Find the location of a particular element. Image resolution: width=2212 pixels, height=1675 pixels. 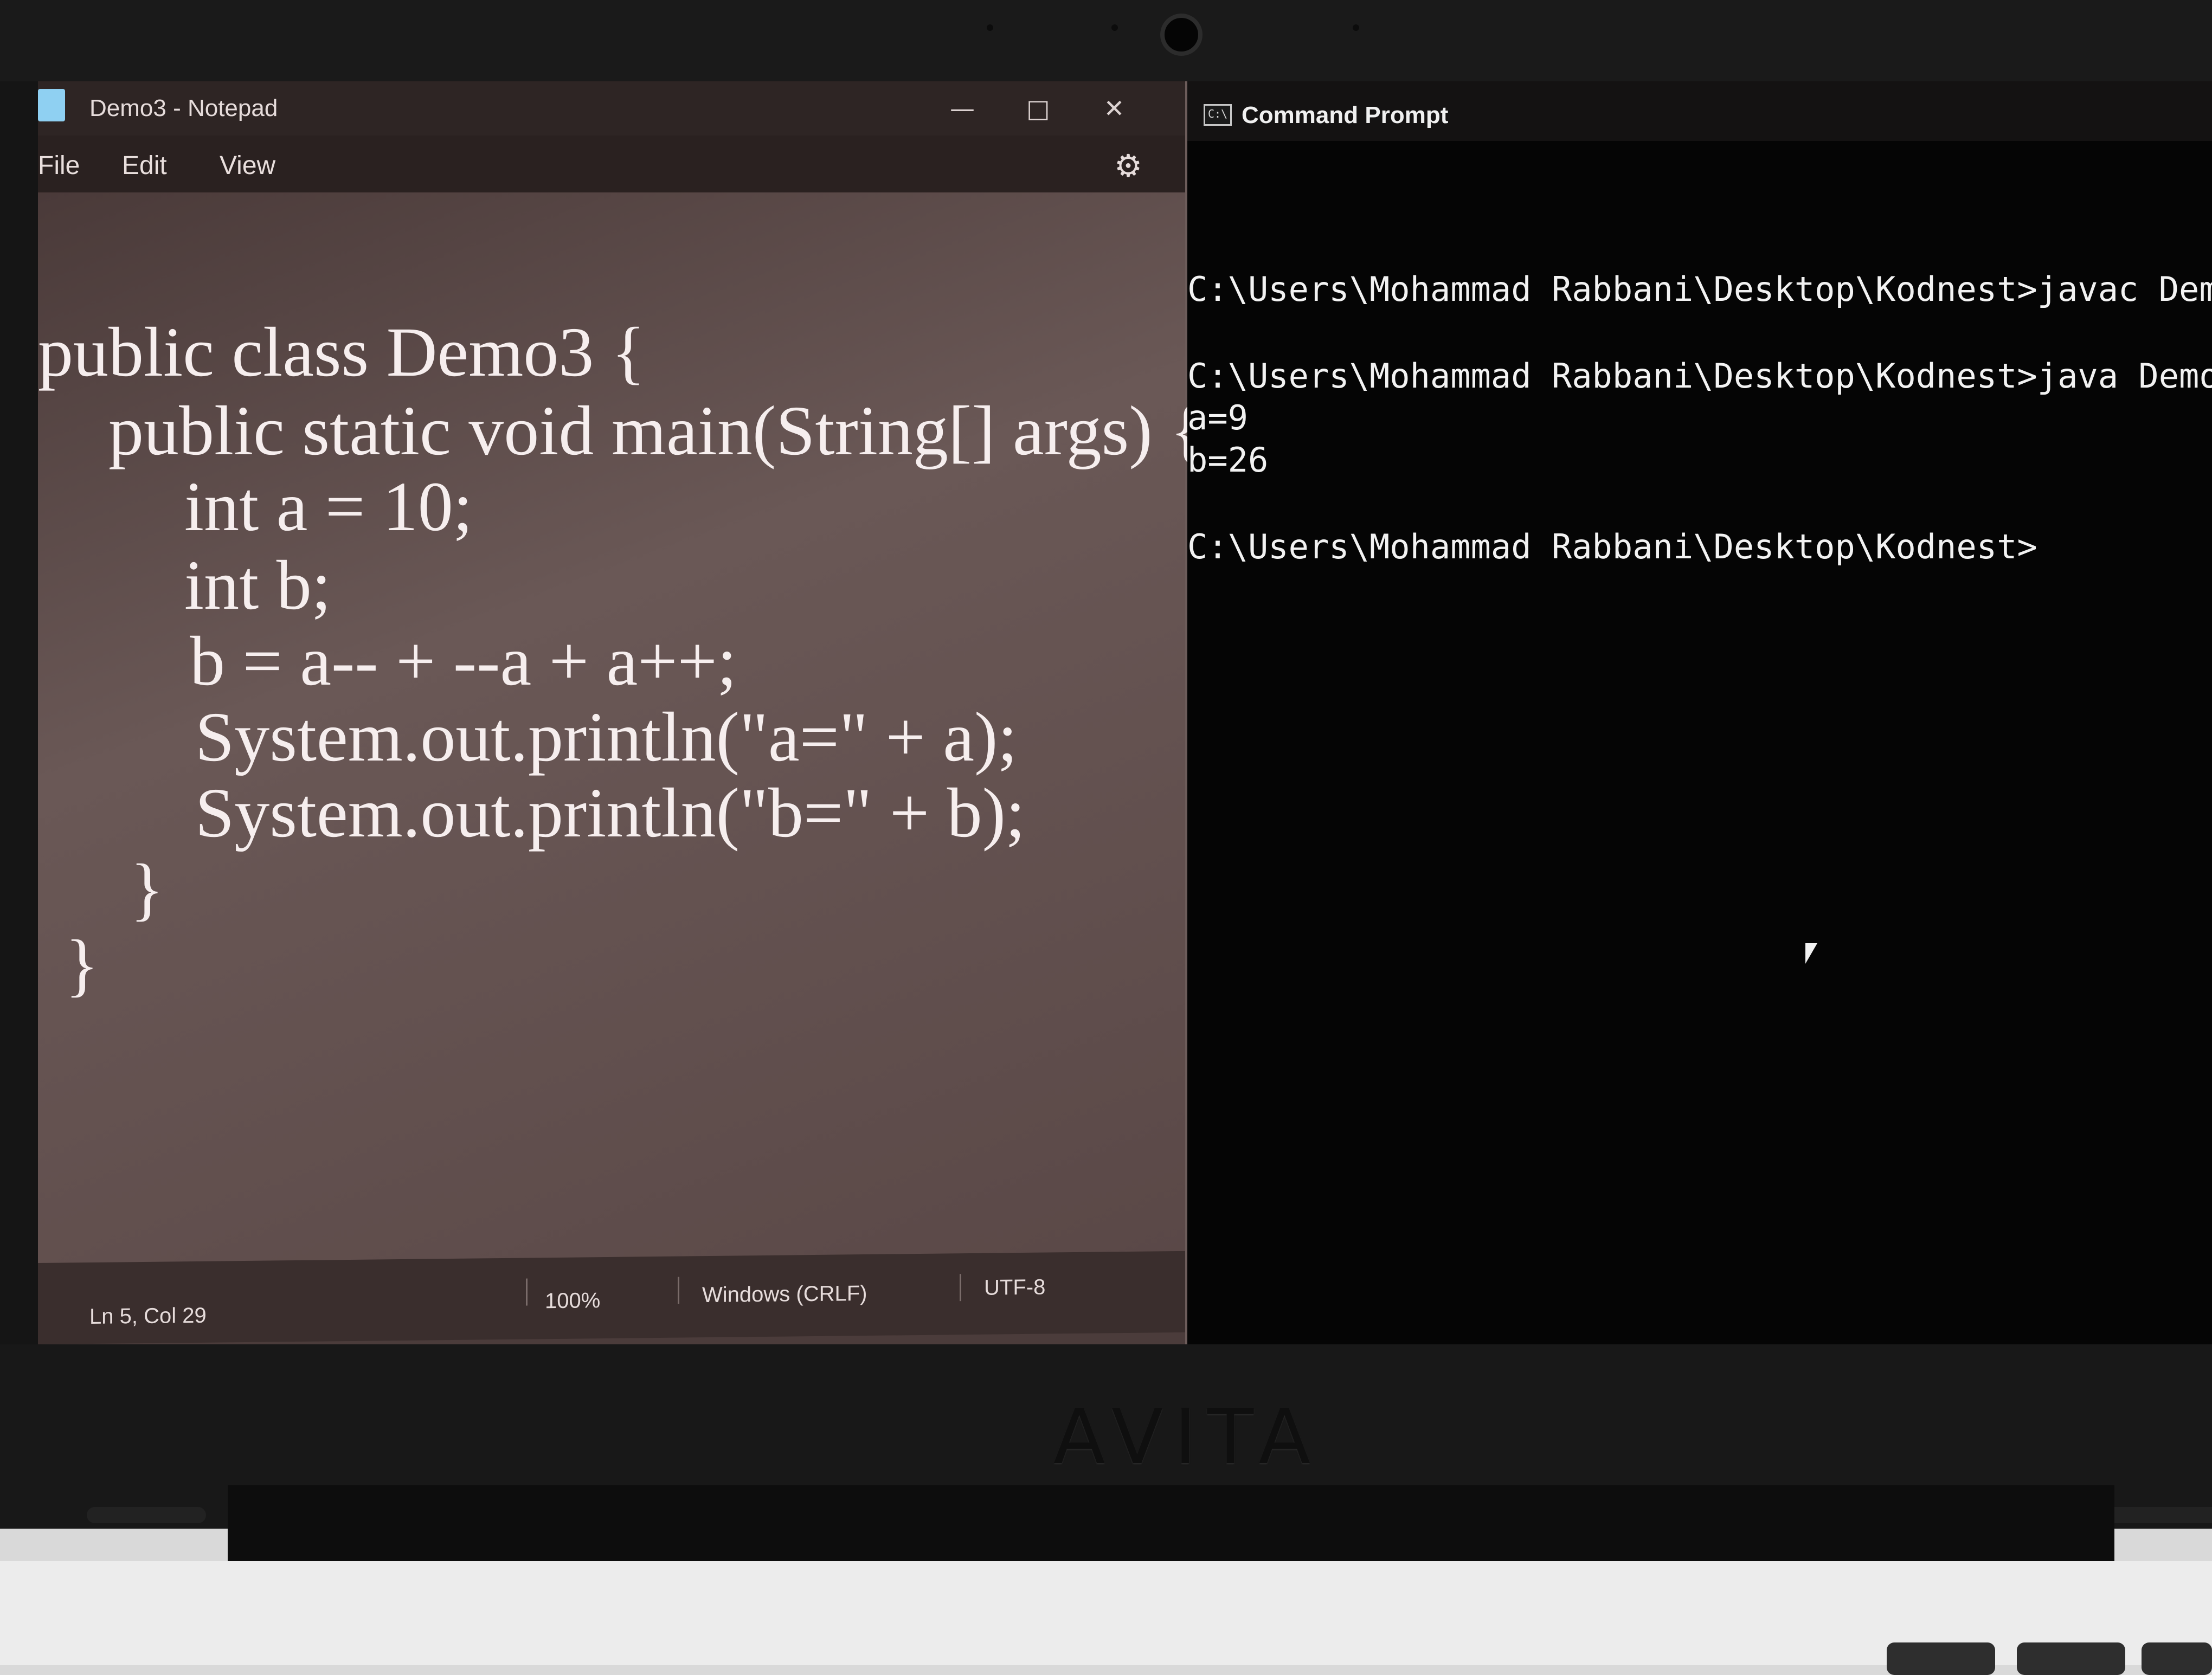

encoding: UTF-8 is located at coordinates (1015, 1288).